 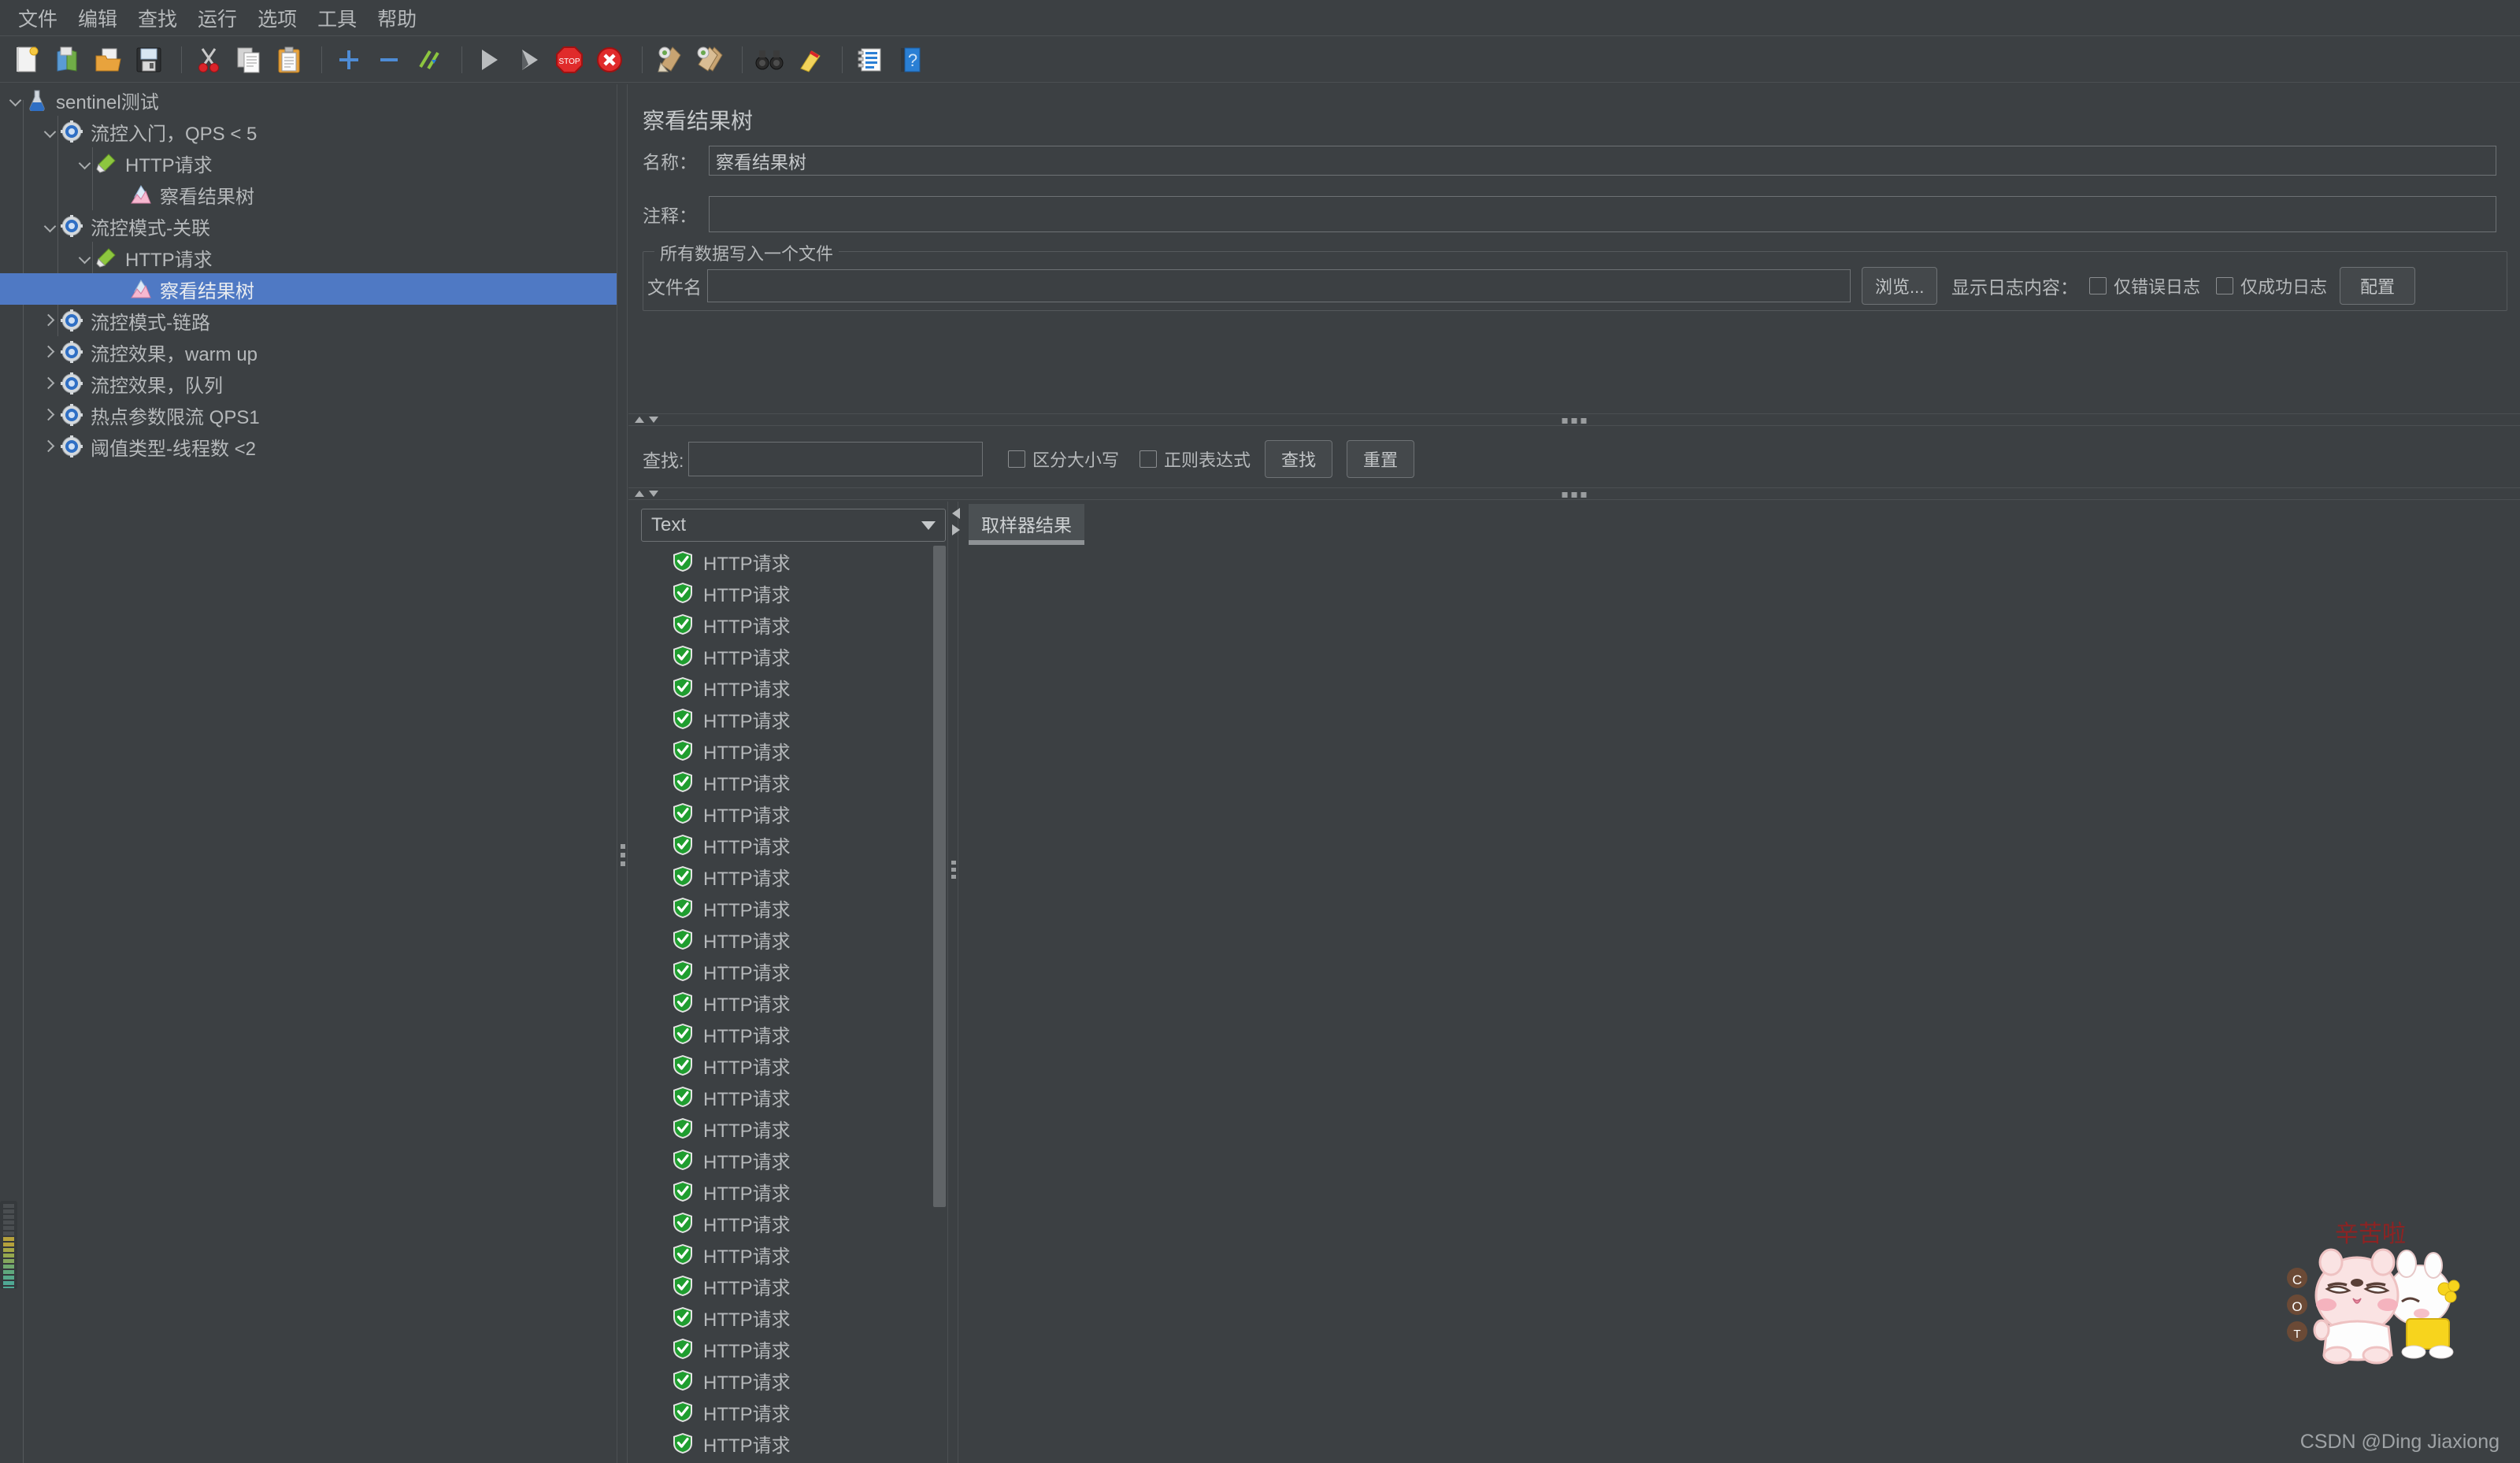 I want to click on comment-input, so click(x=1602, y=214).